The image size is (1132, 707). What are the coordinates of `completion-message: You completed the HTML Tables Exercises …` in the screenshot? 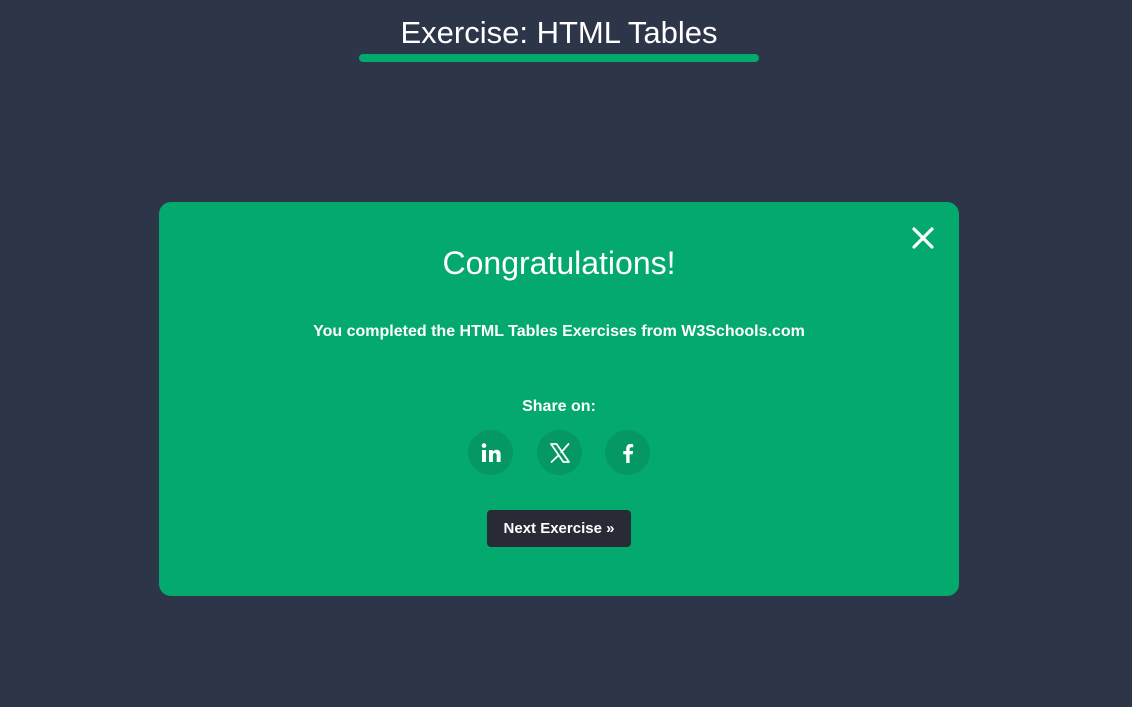 It's located at (559, 331).